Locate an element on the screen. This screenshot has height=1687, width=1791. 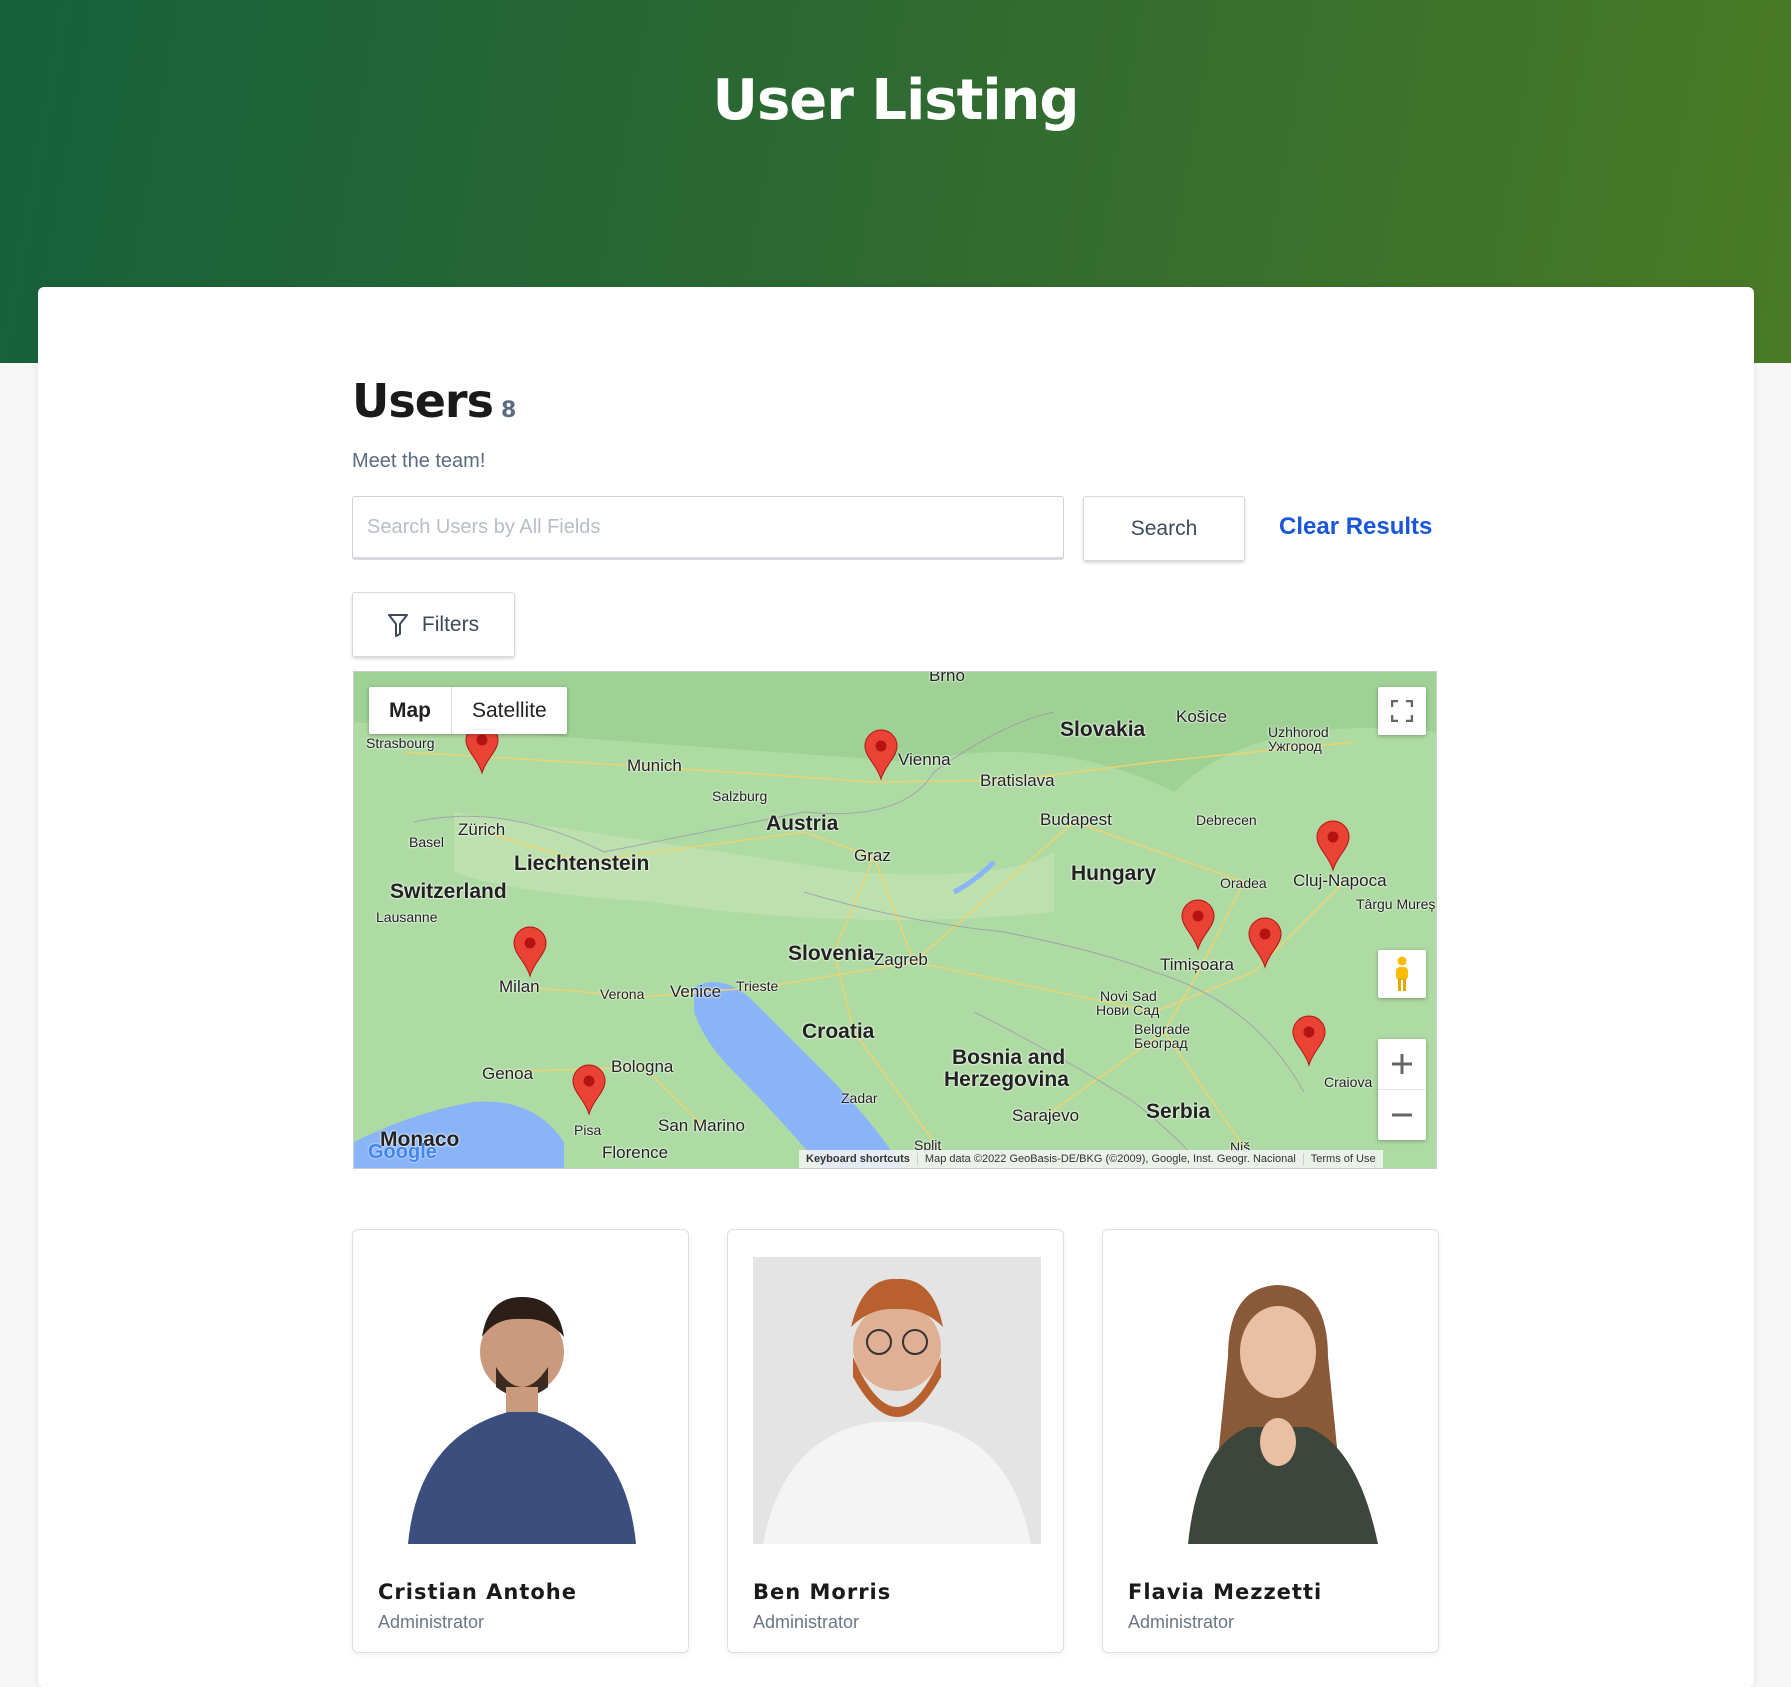
zoom-controls is located at coordinates (1402, 1089).